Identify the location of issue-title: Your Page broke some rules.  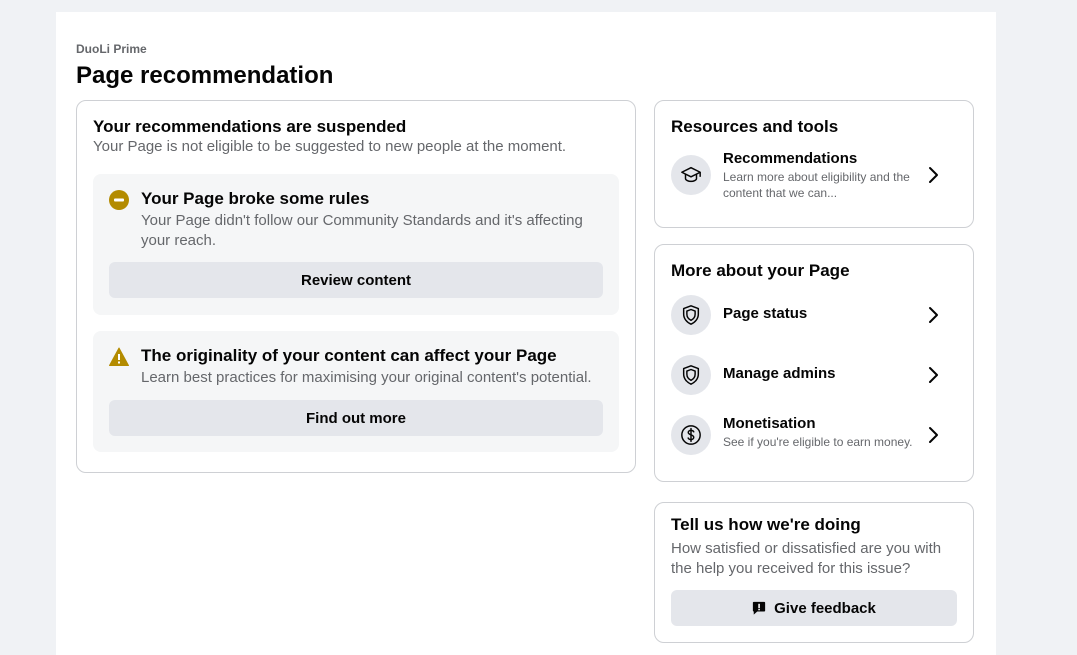
(255, 198).